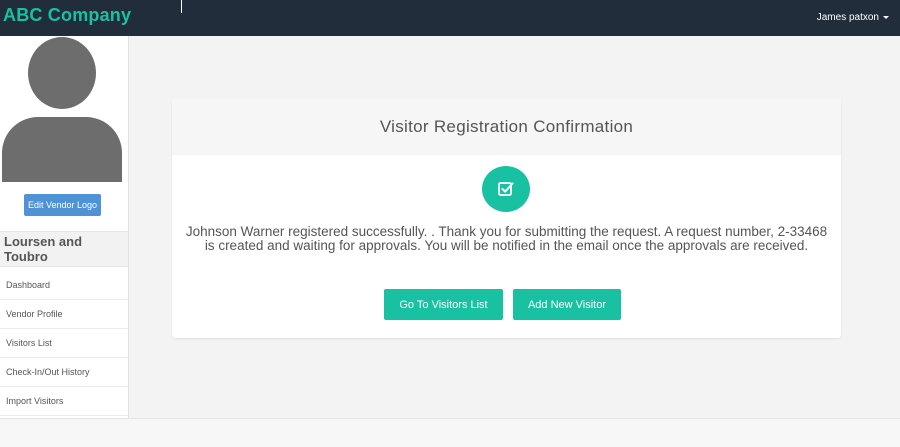 Image resolution: width=900 pixels, height=447 pixels. Describe the element at coordinates (886, 17) in the screenshot. I see `caret-down-icon` at that location.